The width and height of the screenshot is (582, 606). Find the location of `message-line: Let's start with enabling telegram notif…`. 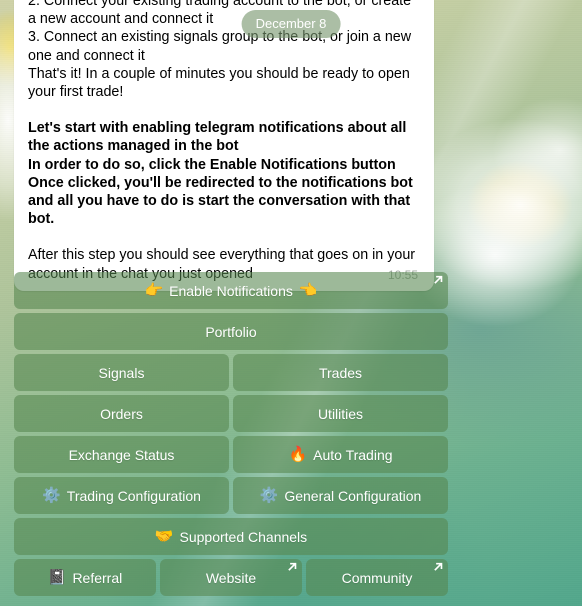

message-line: Let's start with enabling telegram notif… is located at coordinates (217, 137).